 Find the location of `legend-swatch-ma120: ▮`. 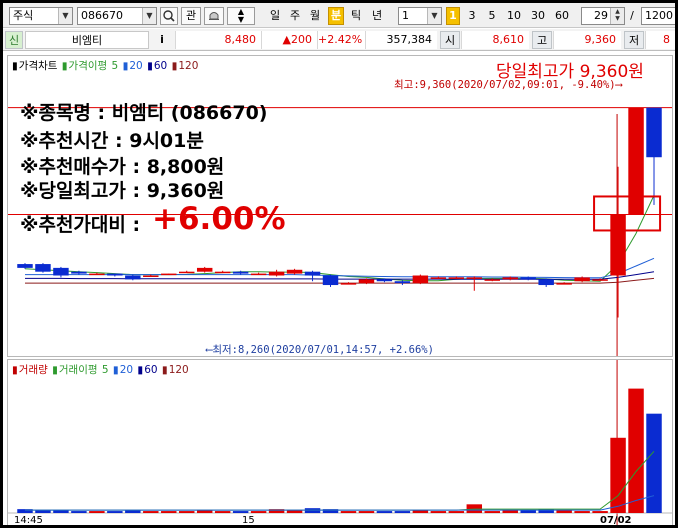

legend-swatch-ma120: ▮ is located at coordinates (174, 66).